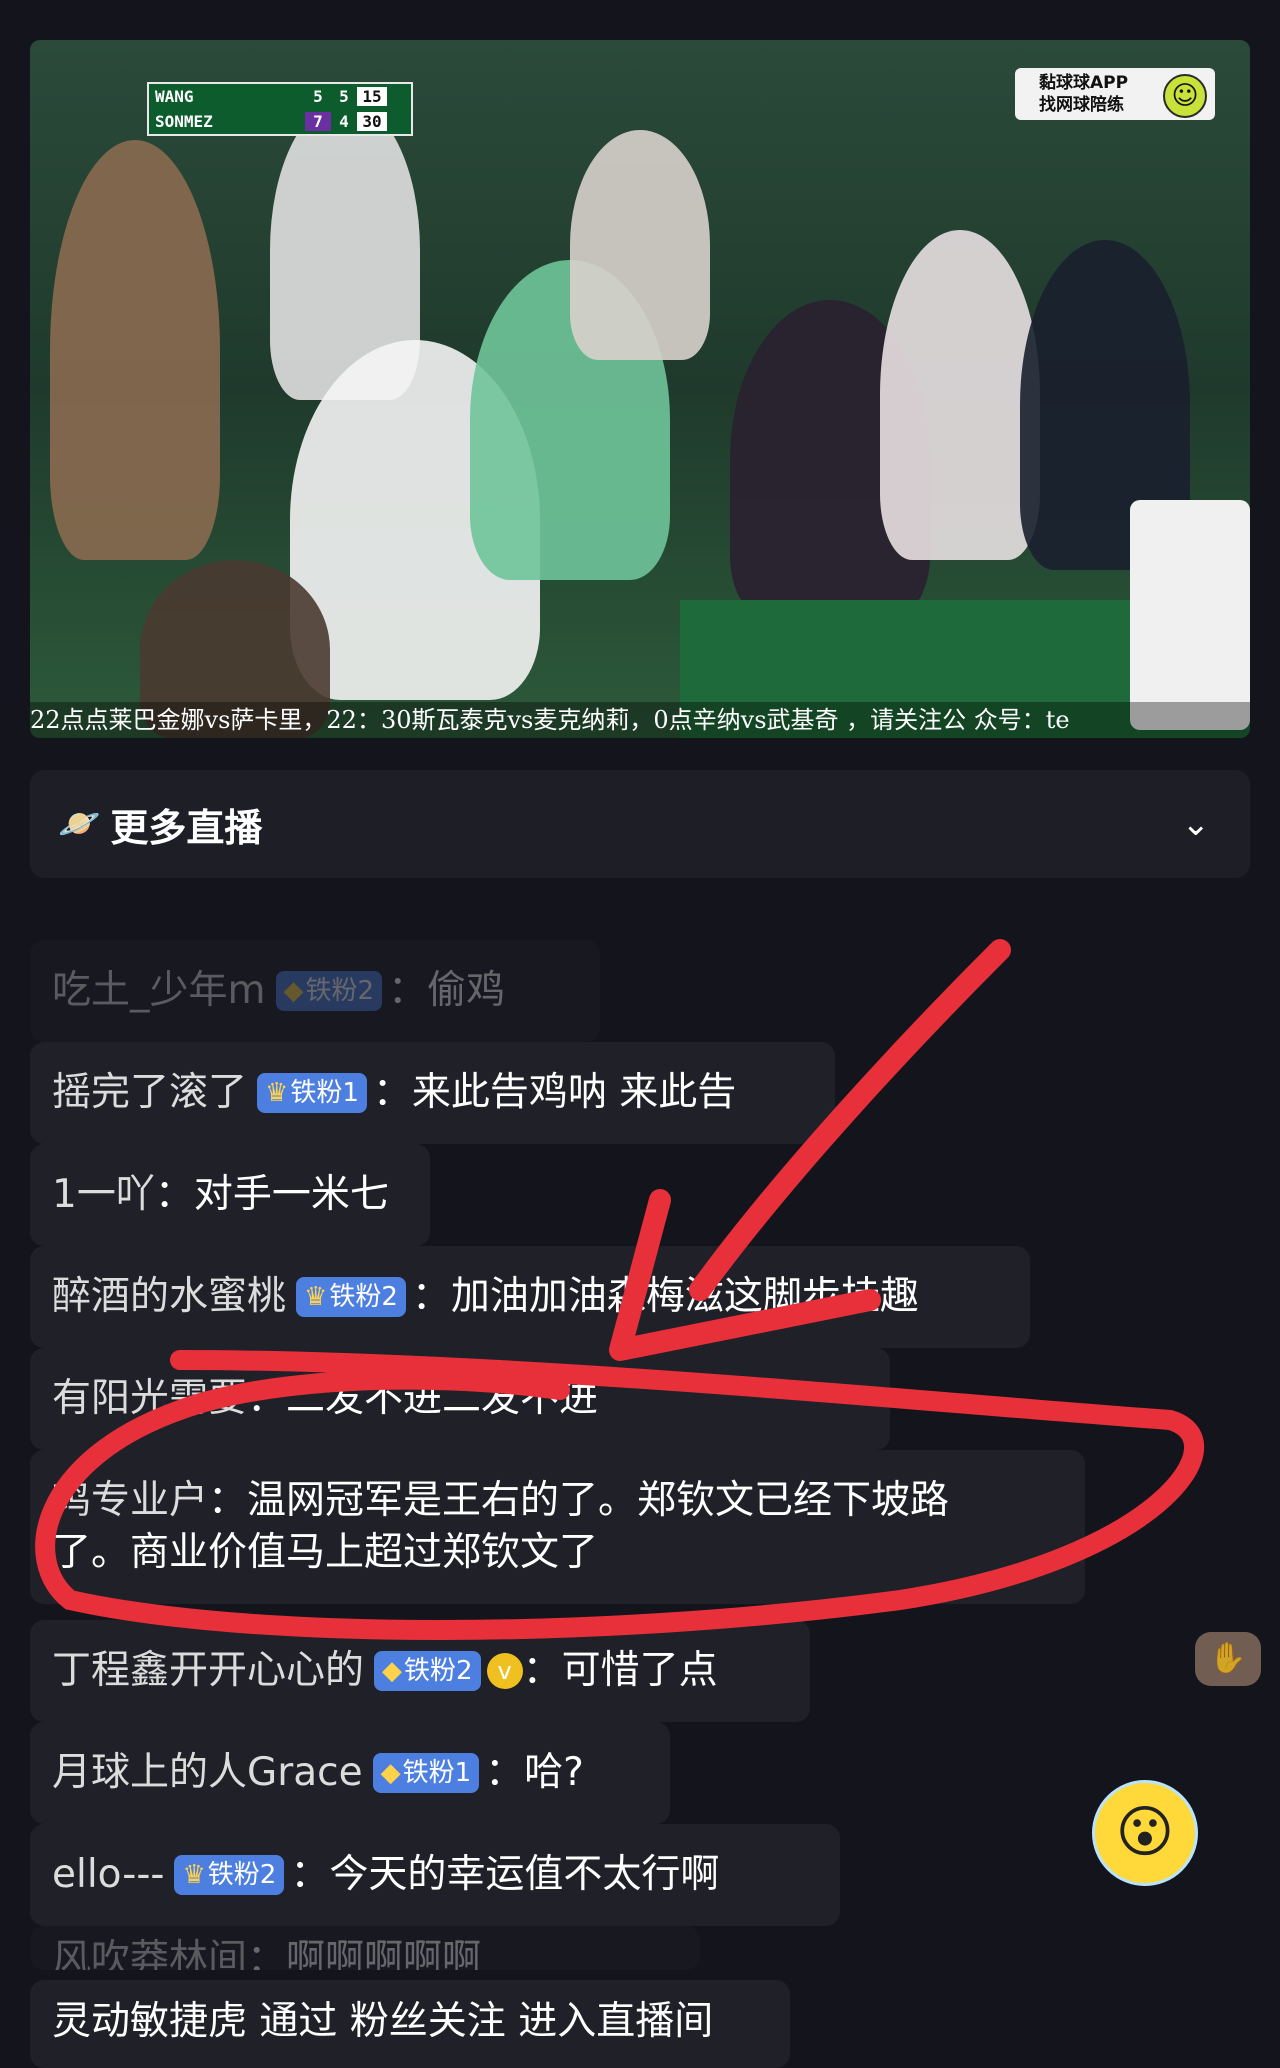 This screenshot has height=2068, width=1280. Describe the element at coordinates (149, 1398) in the screenshot. I see `chat-username: 有阳光需要` at that location.